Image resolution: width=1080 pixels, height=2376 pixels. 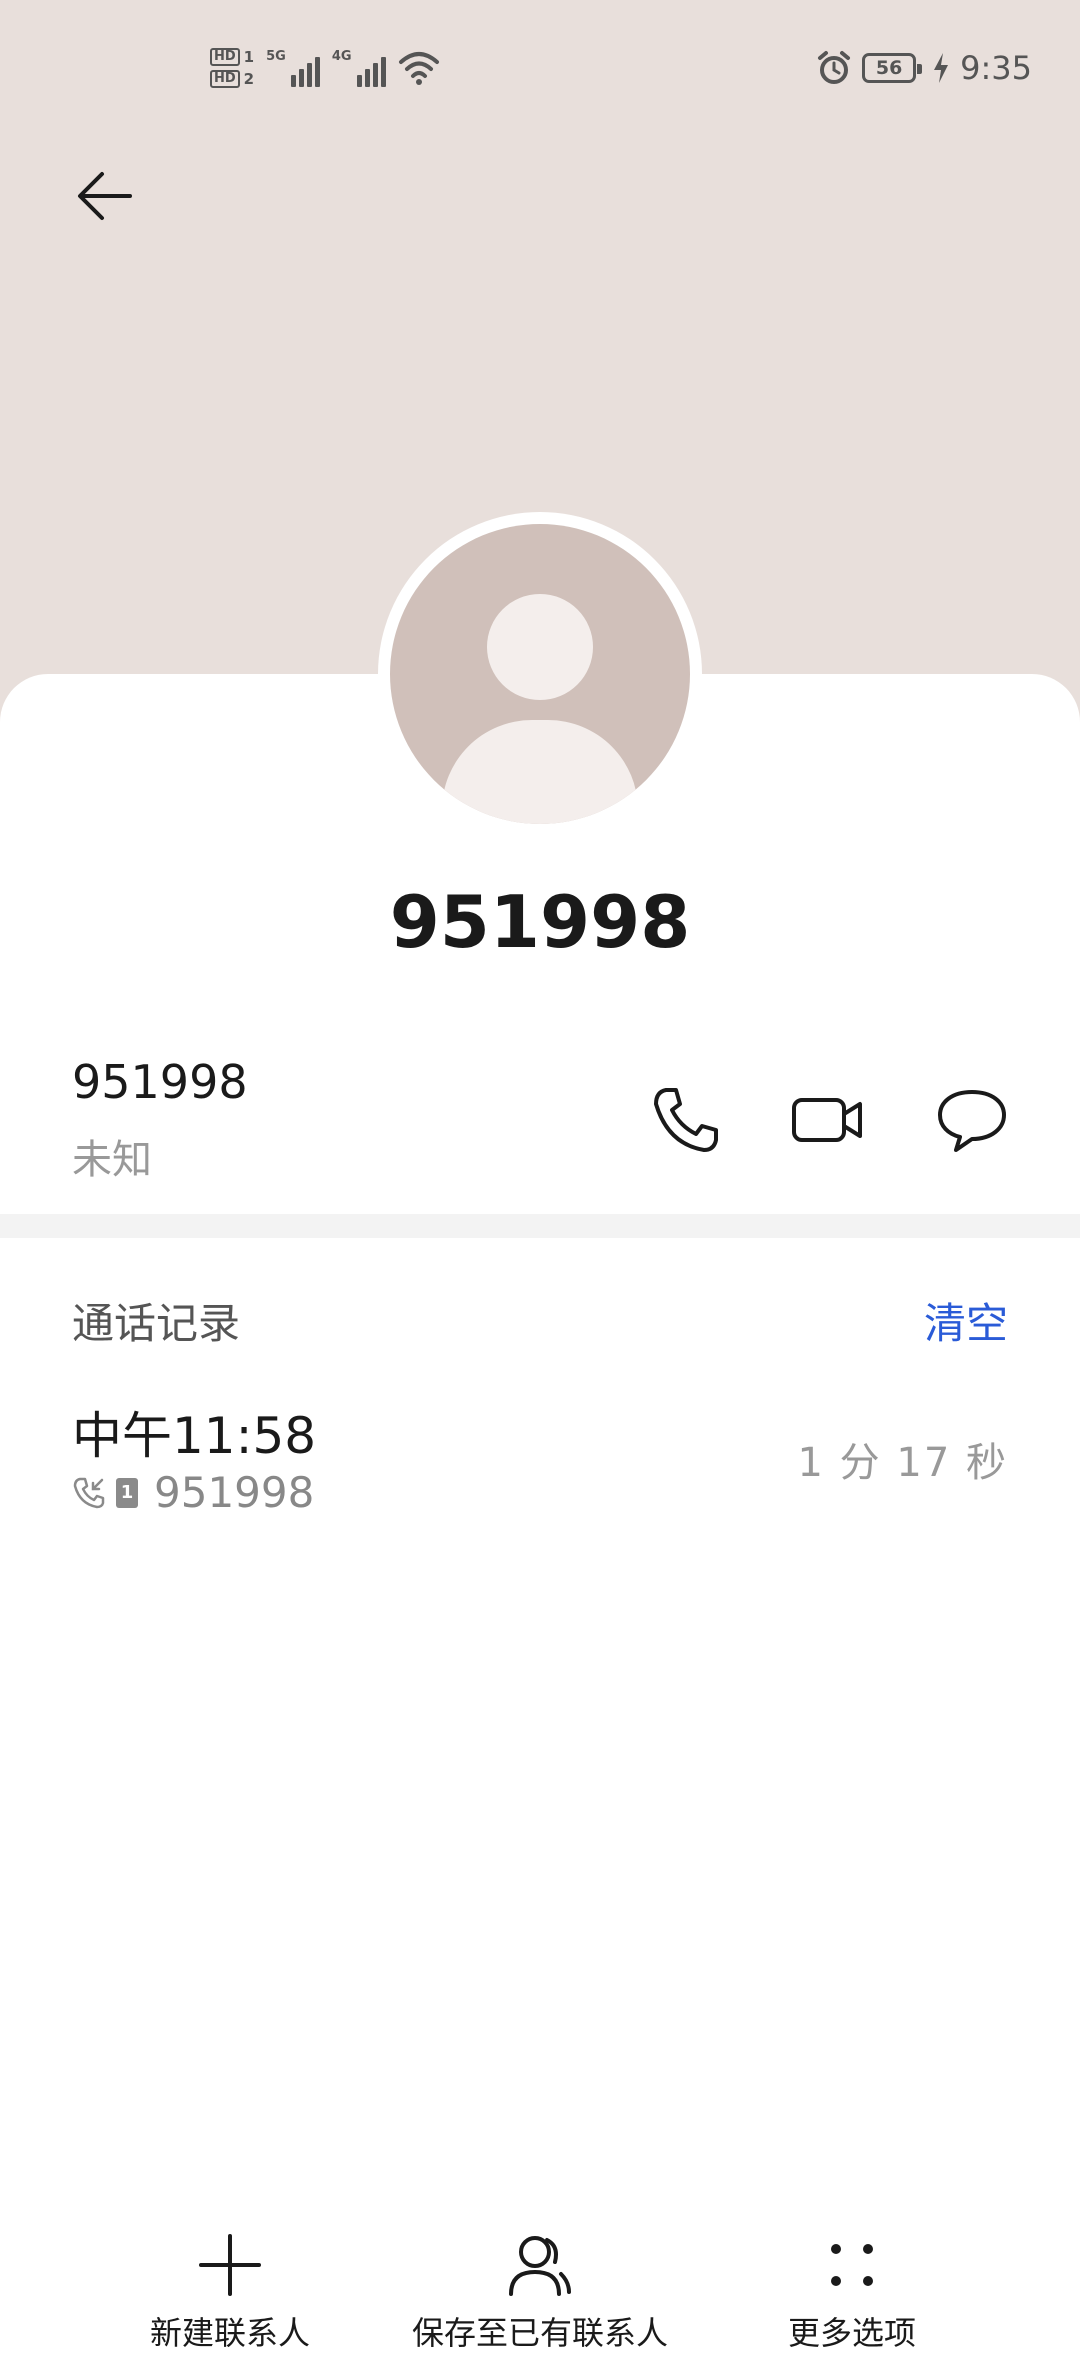 I want to click on charging-icon, so click(x=941, y=68).